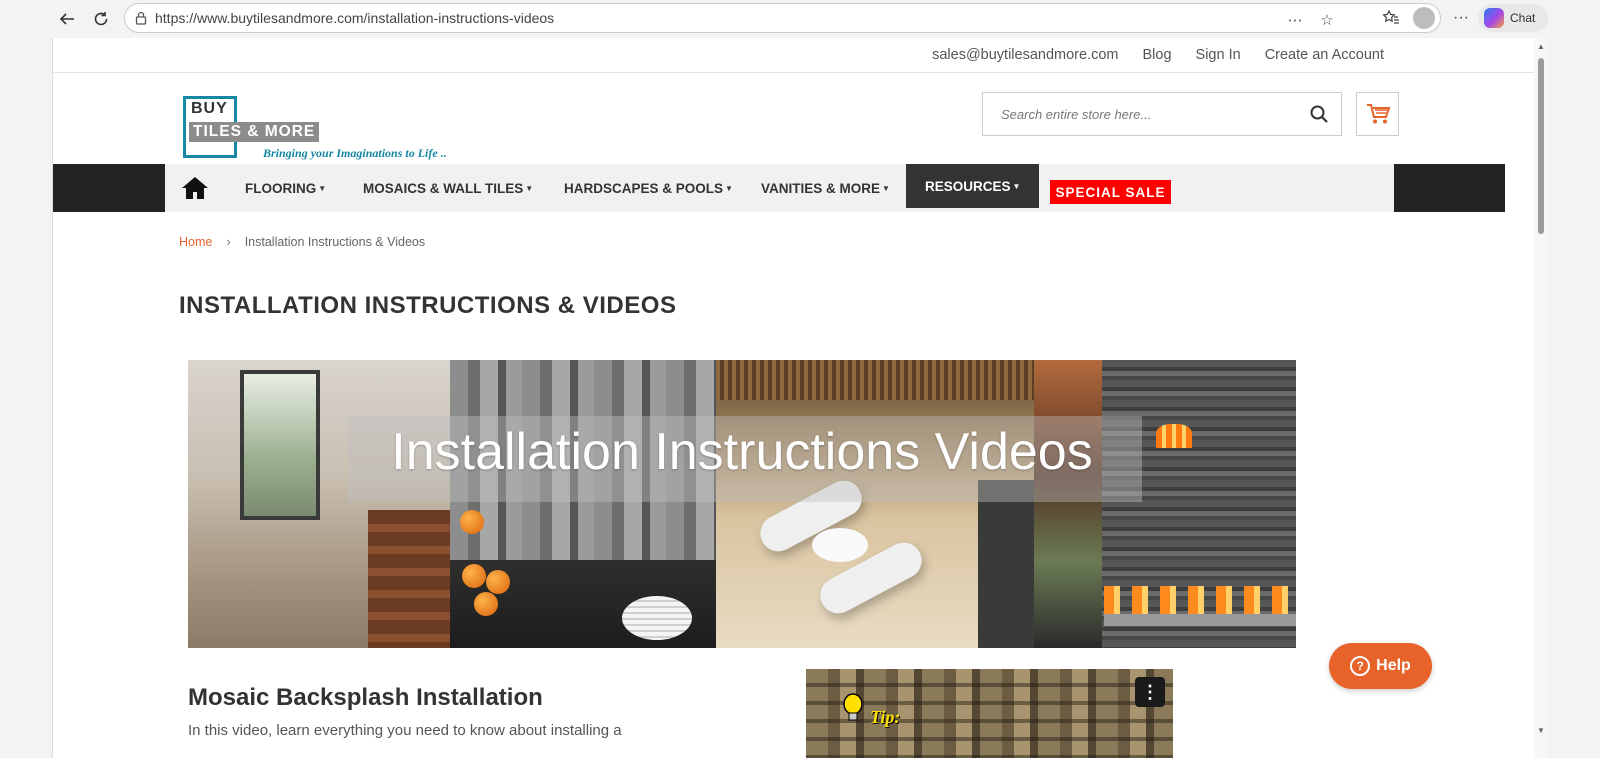  What do you see at coordinates (67, 19) in the screenshot?
I see `back-arrow-icon` at bounding box center [67, 19].